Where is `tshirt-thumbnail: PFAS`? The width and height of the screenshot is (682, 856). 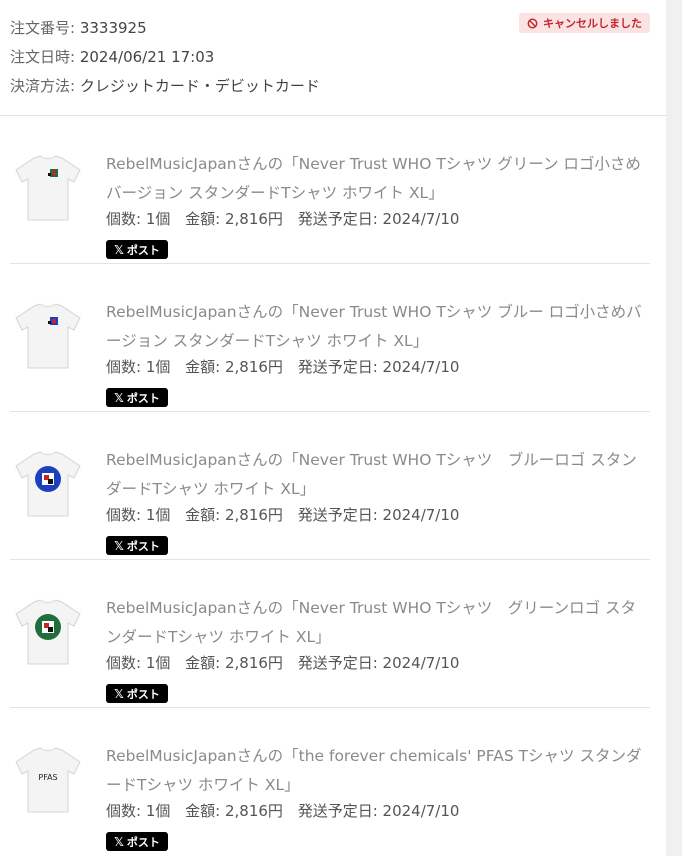
tshirt-thumbnail: PFAS is located at coordinates (48, 782).